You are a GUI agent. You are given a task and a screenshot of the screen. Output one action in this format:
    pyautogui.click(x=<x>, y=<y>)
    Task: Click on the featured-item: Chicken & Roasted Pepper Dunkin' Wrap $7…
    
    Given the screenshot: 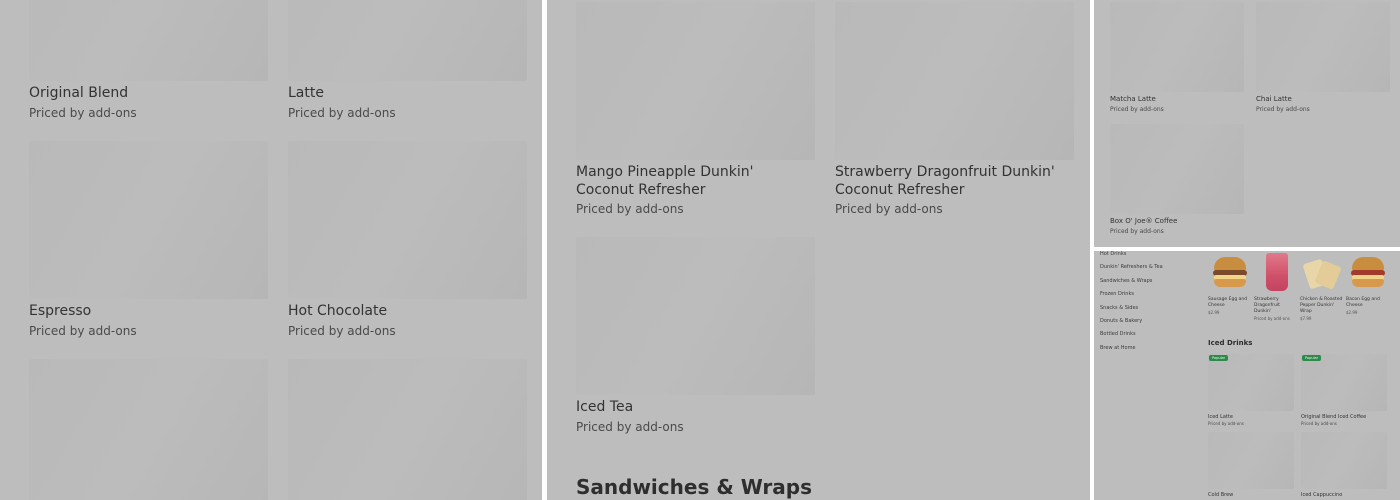 What is the action you would take?
    pyautogui.click(x=1322, y=287)
    